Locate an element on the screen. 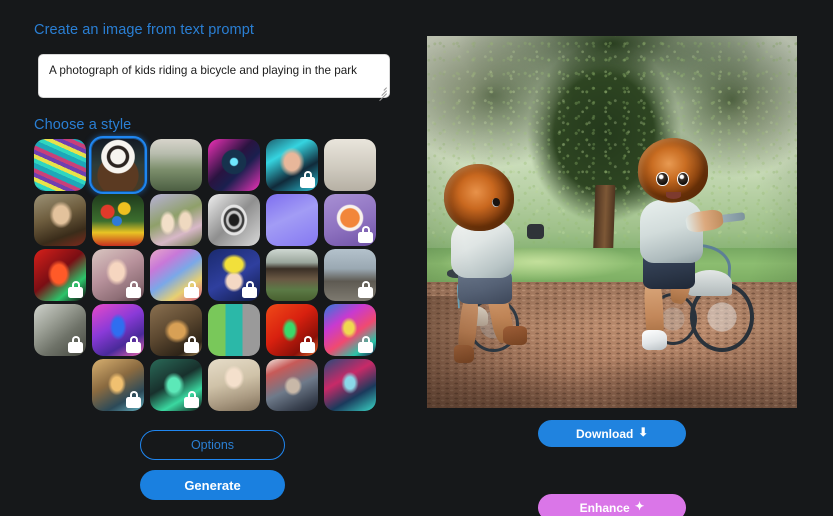  style-tile-muted-landscape is located at coordinates (350, 275).